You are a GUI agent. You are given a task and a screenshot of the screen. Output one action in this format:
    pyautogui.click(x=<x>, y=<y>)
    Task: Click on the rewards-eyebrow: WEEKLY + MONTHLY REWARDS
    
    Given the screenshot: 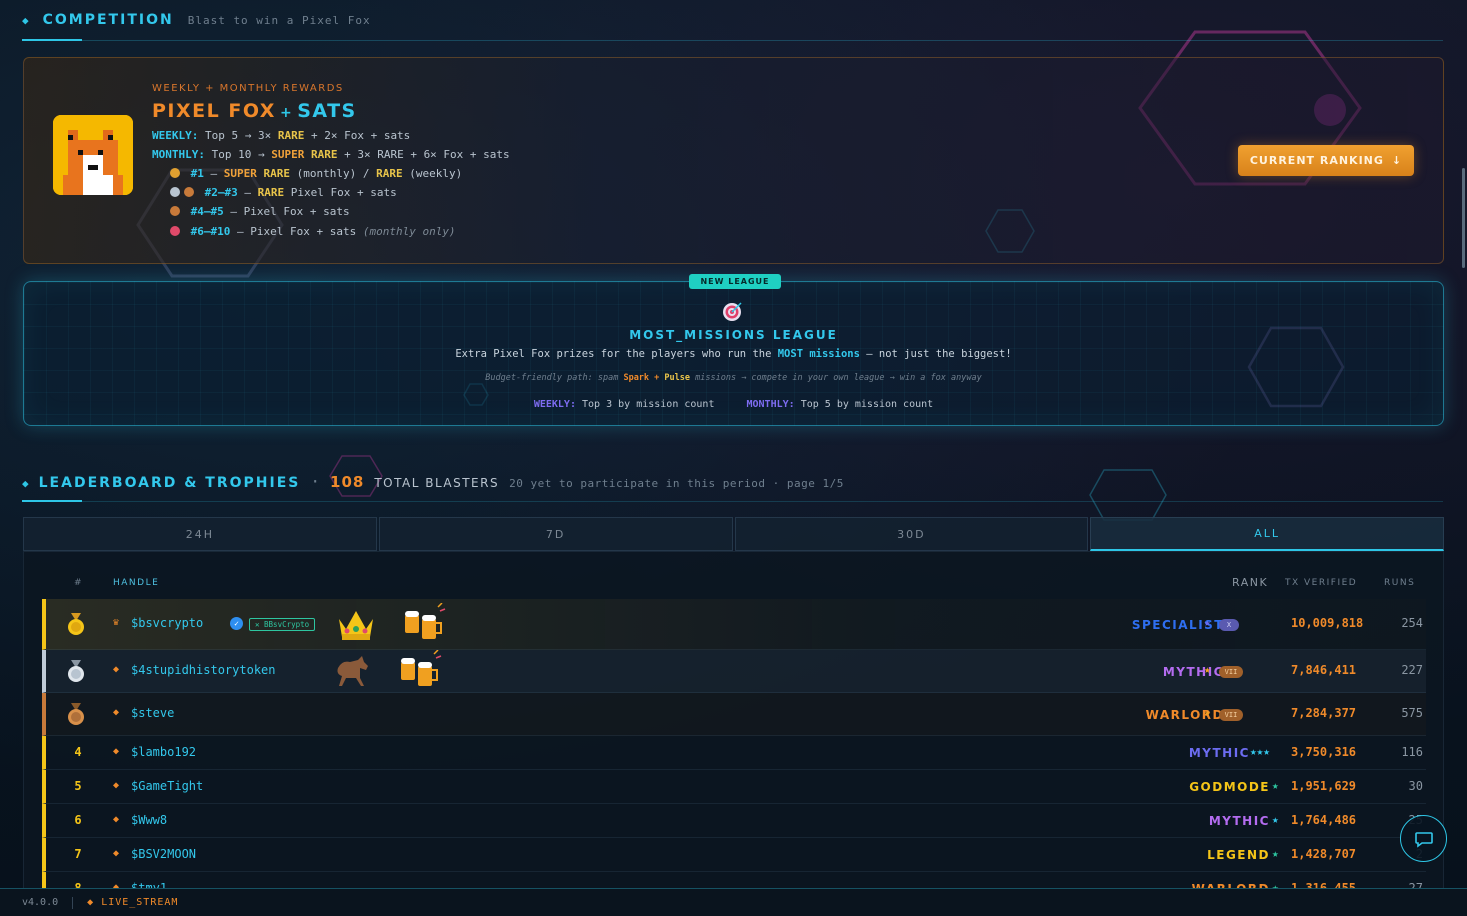 What is the action you would take?
    pyautogui.click(x=248, y=88)
    